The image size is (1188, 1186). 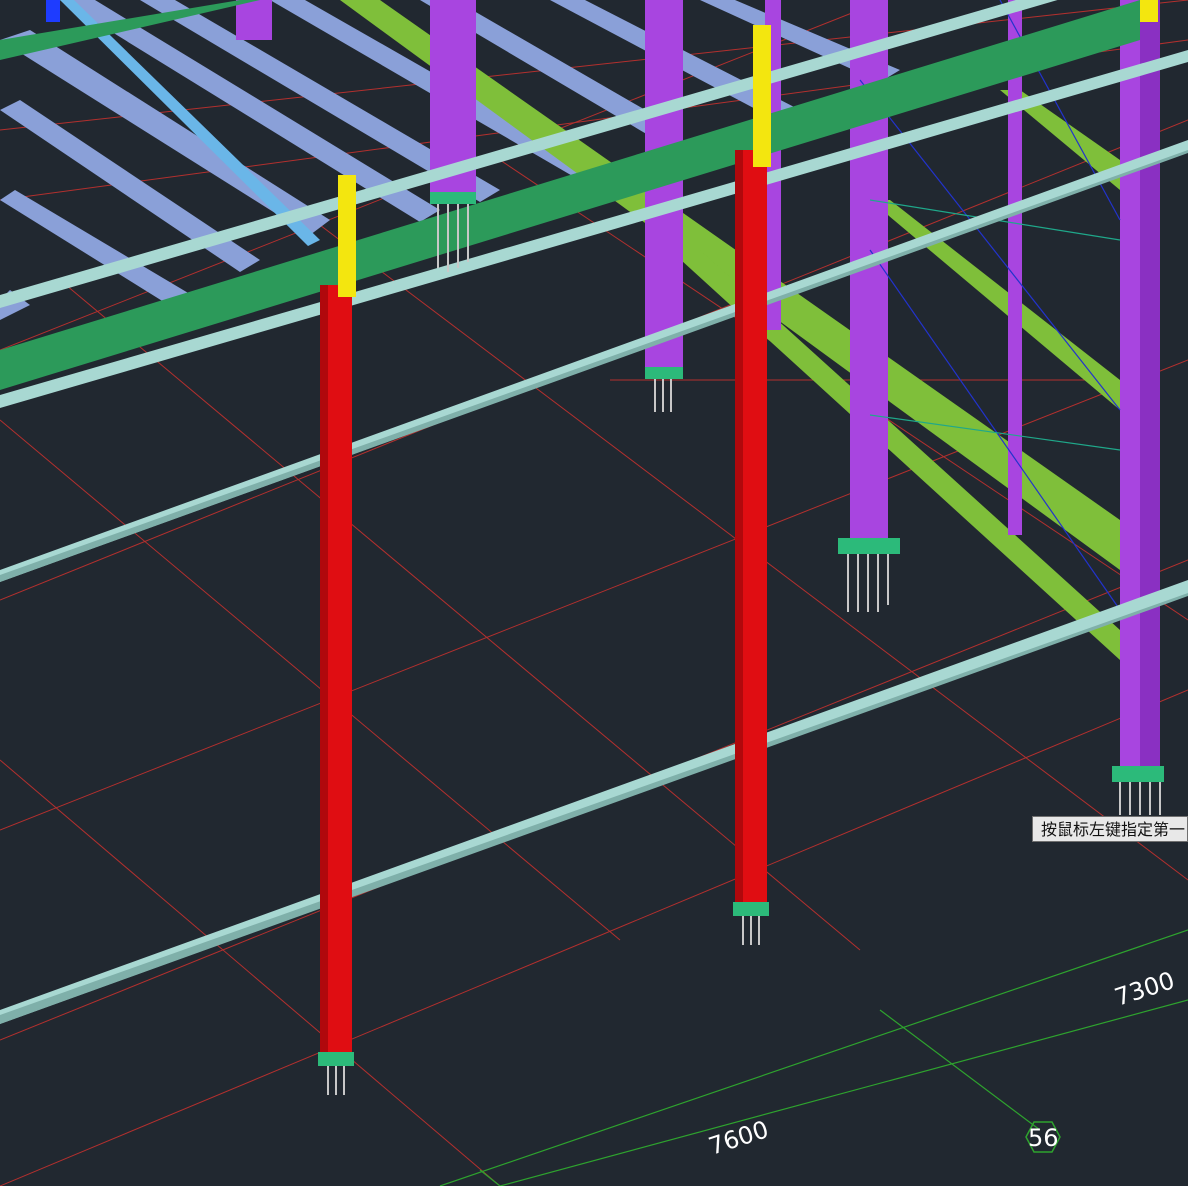 I want to click on axis-marker-label: 56, so click(x=1043, y=1138).